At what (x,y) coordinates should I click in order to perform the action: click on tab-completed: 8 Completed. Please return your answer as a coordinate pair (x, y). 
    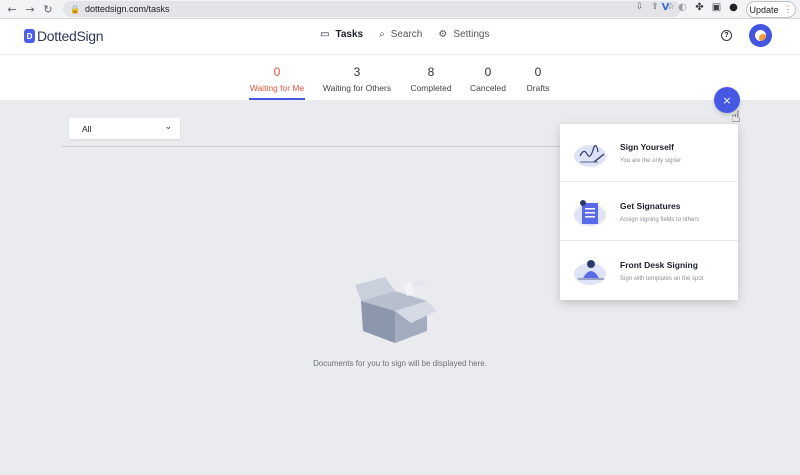
    Looking at the image, I should click on (431, 79).